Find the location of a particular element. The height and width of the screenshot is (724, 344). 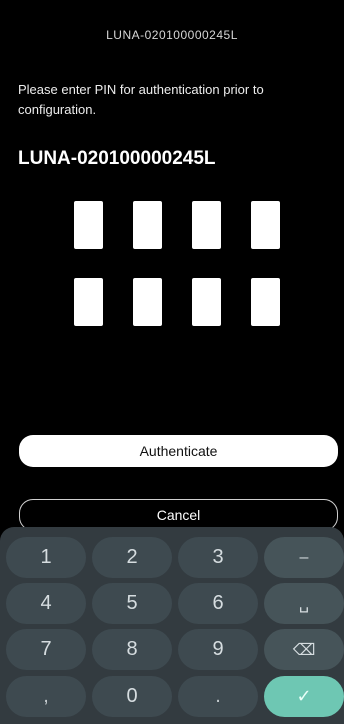

backspace-key: ⌫ is located at coordinates (304, 649).